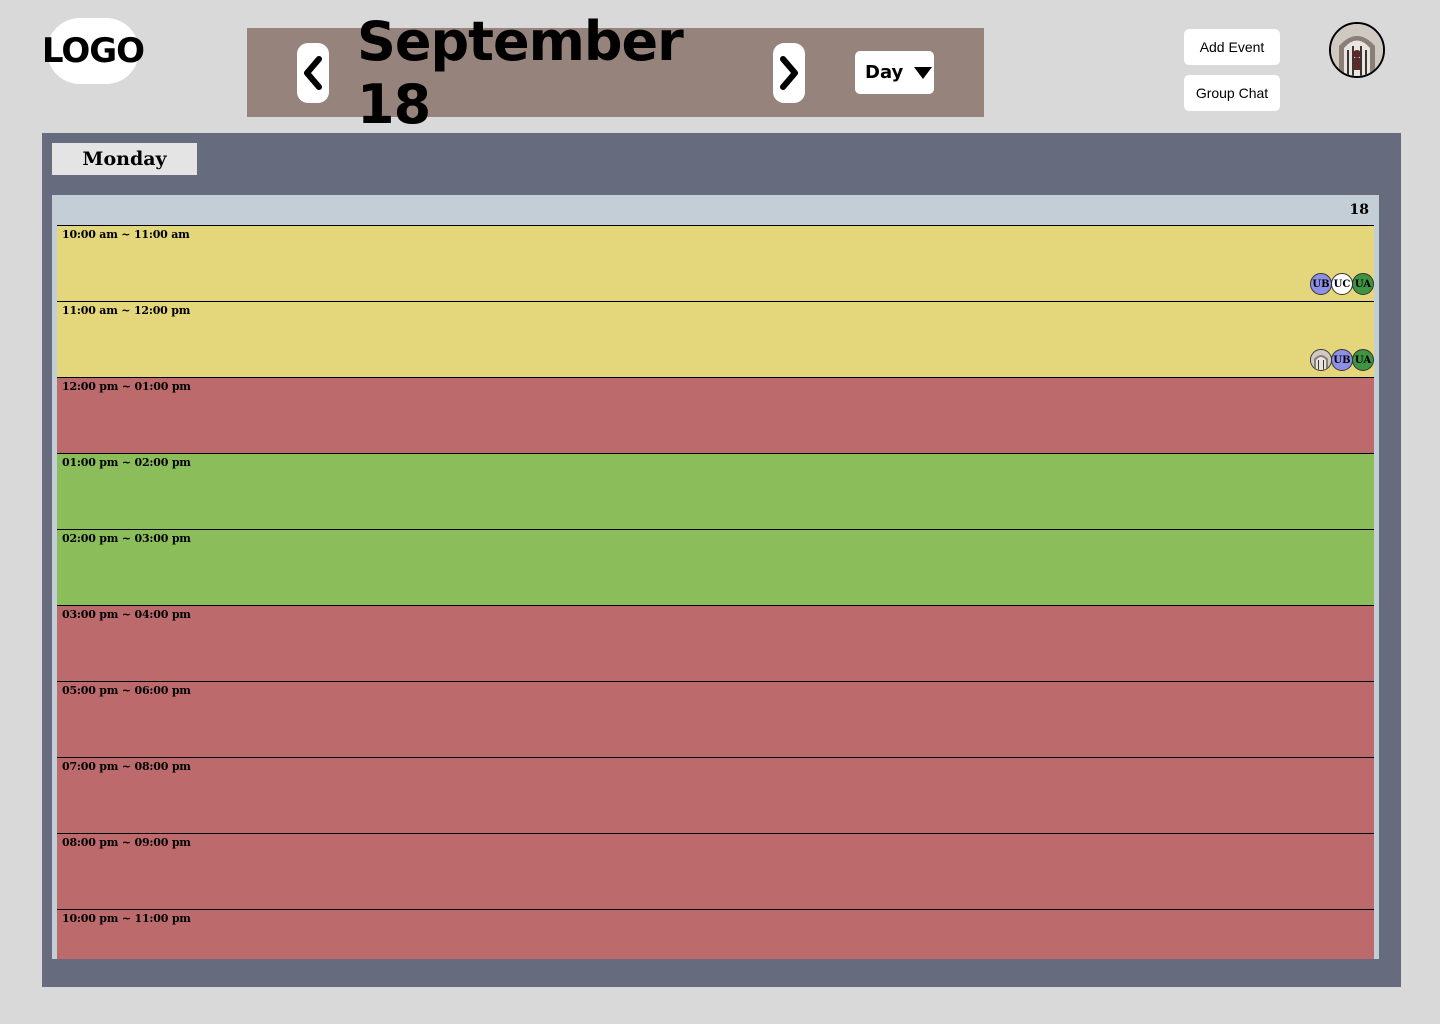  Describe the element at coordinates (126, 462) in the screenshot. I see `time-slot-label: 01:00 pm ~ 02:00 pm` at that location.